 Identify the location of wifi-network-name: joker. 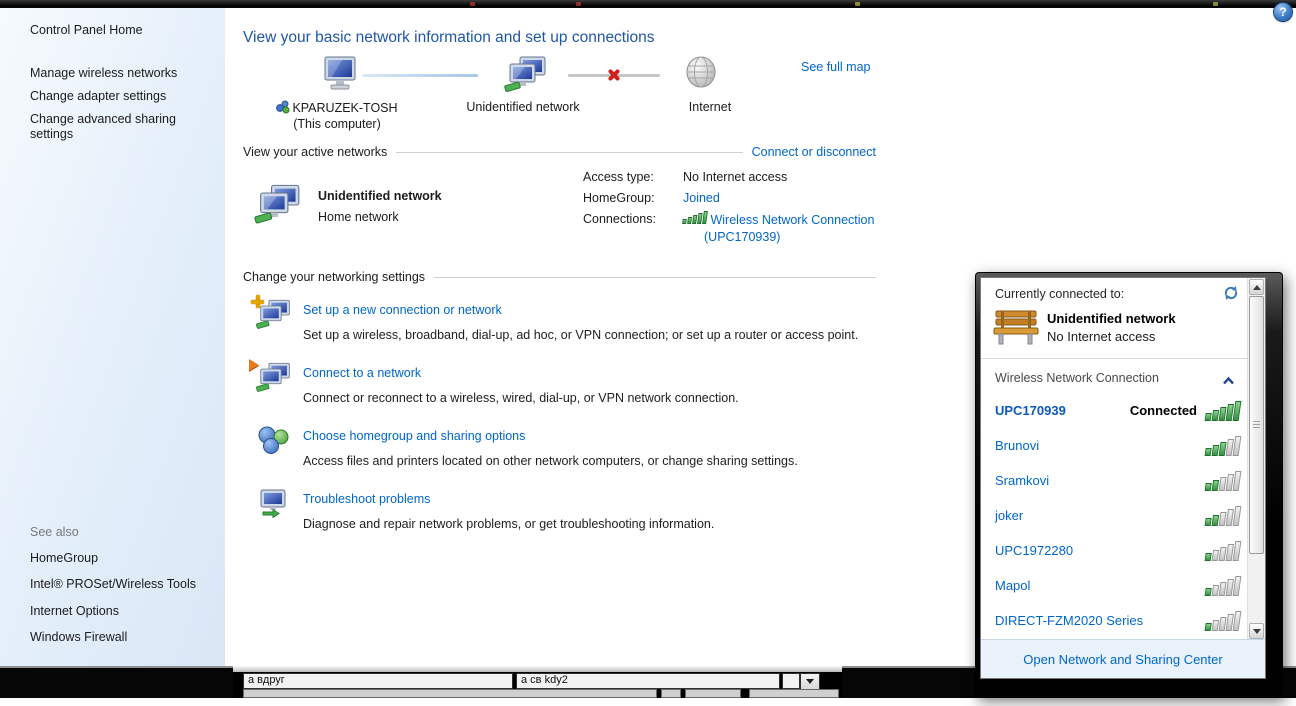
(1009, 515).